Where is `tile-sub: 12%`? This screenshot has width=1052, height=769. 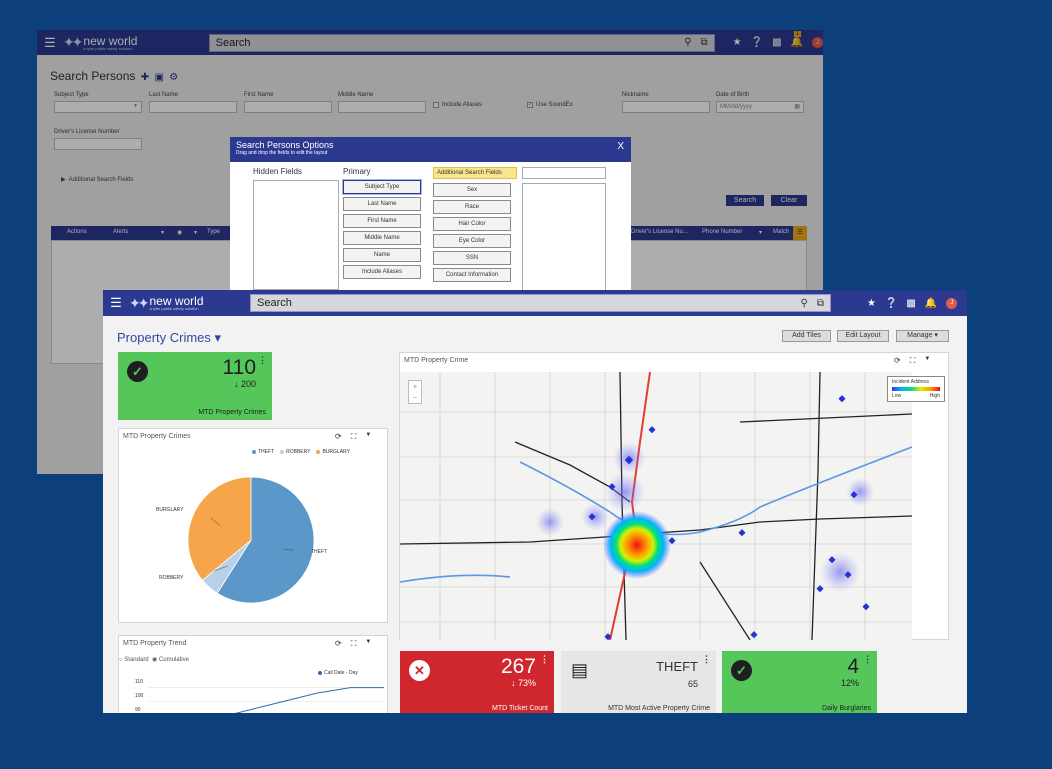
tile-sub: 12% is located at coordinates (849, 683).